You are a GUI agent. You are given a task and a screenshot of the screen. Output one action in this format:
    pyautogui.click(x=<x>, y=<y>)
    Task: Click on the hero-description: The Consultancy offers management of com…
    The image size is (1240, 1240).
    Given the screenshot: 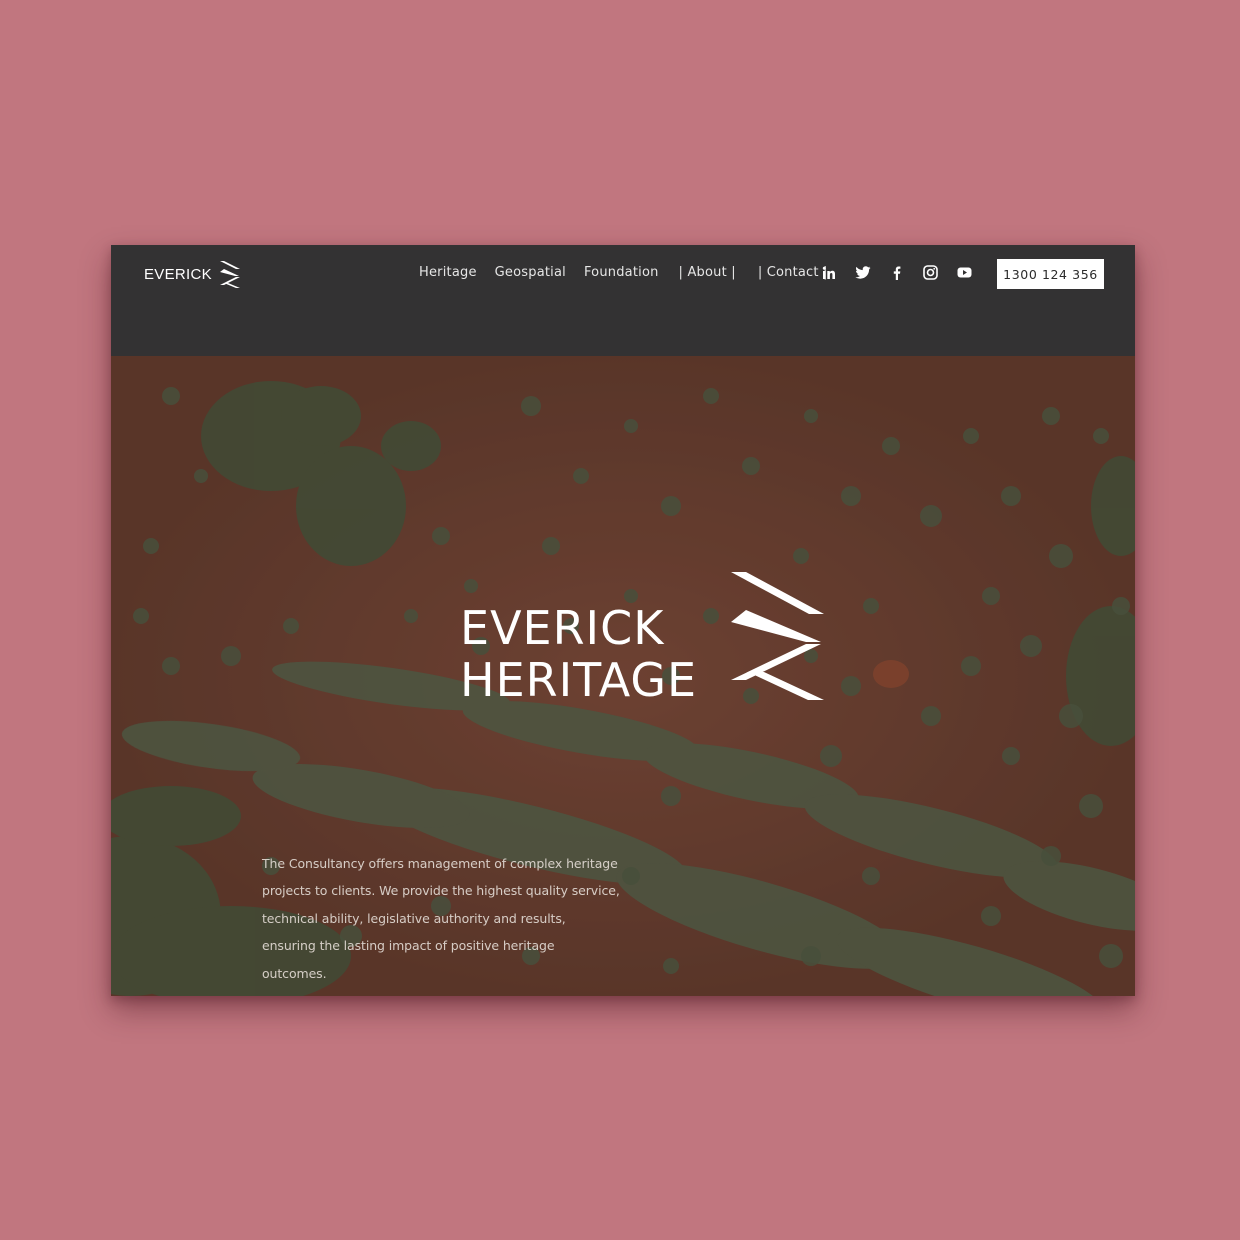 What is the action you would take?
    pyautogui.click(x=441, y=918)
    